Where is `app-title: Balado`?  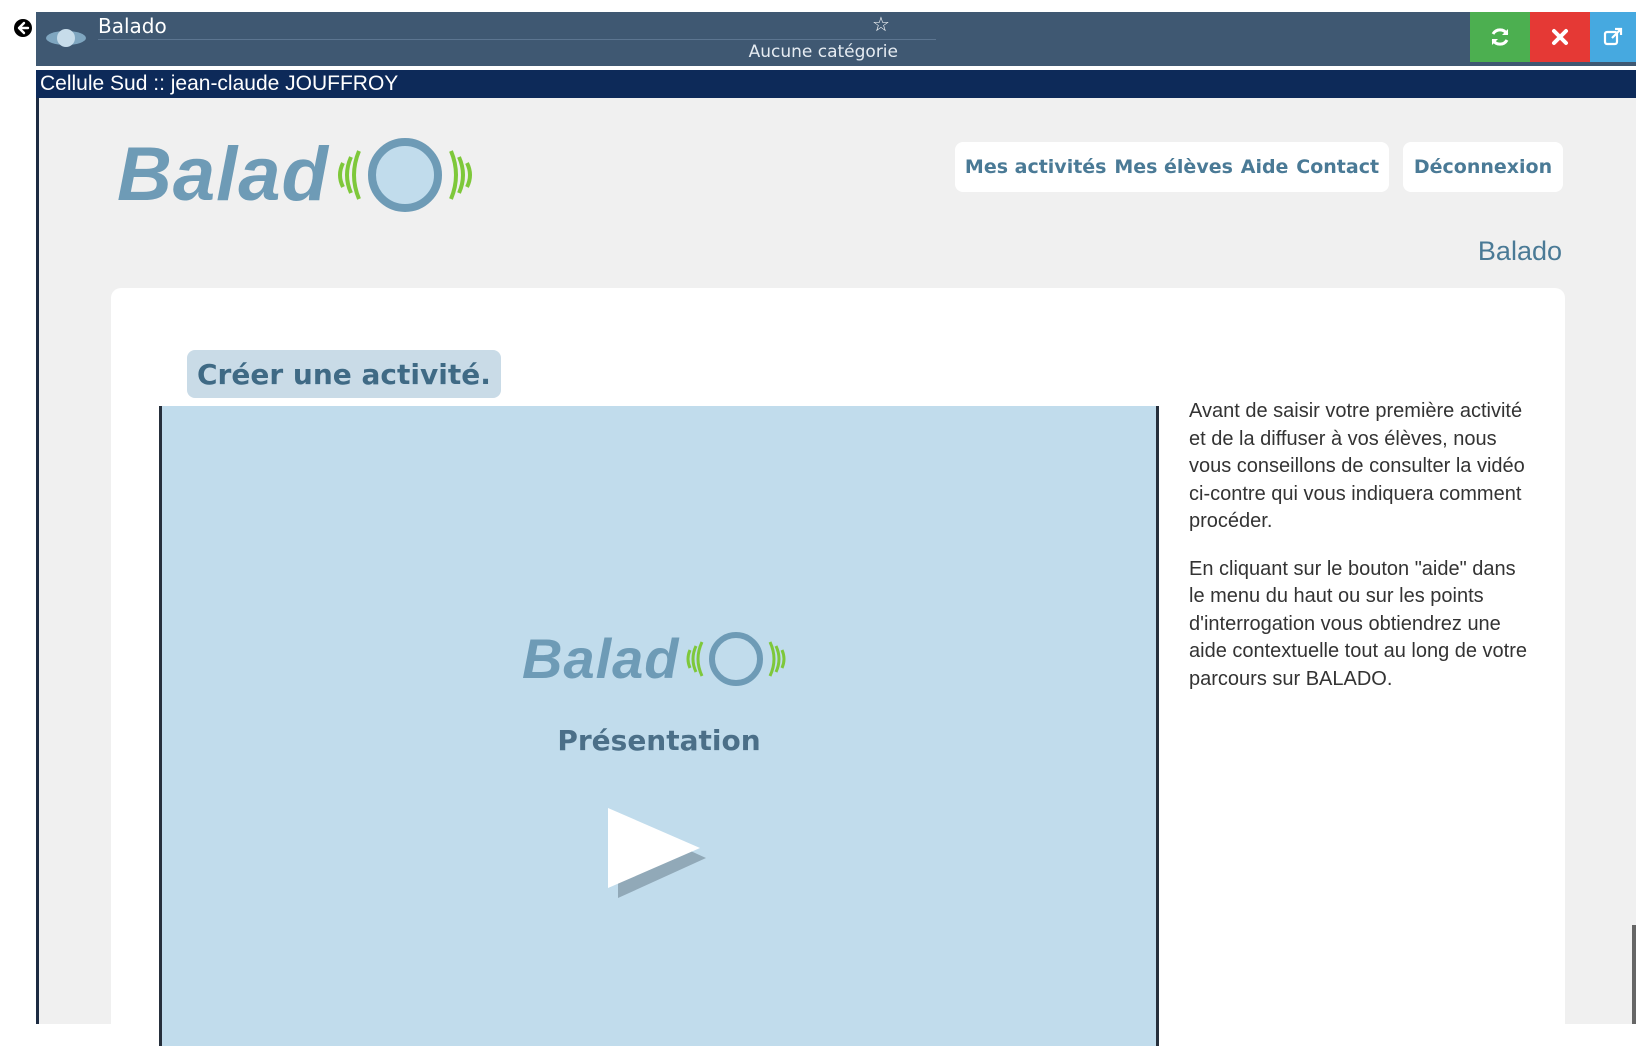 app-title: Balado is located at coordinates (132, 26).